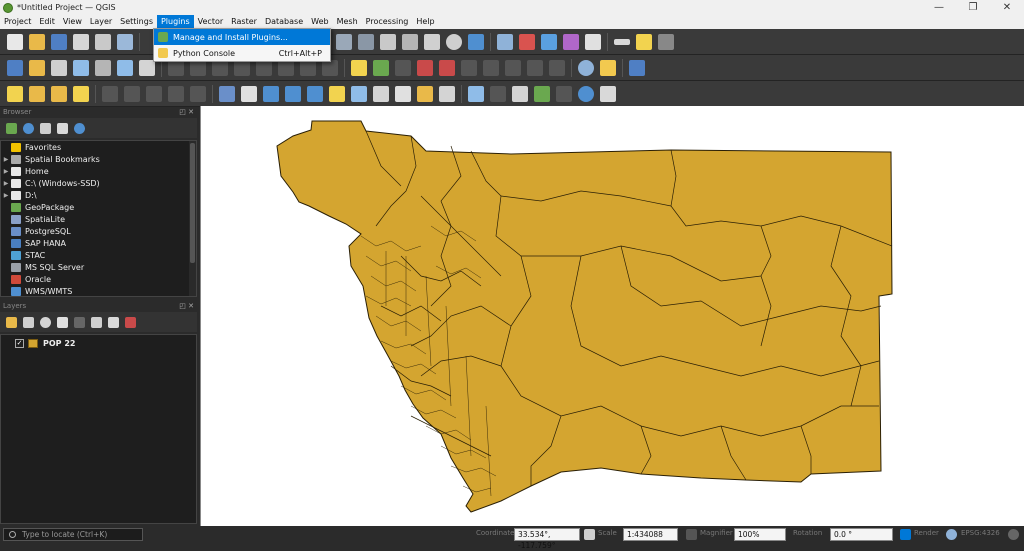  What do you see at coordinates (110, 93) in the screenshot?
I see `field-calculator-icon` at bounding box center [110, 93].